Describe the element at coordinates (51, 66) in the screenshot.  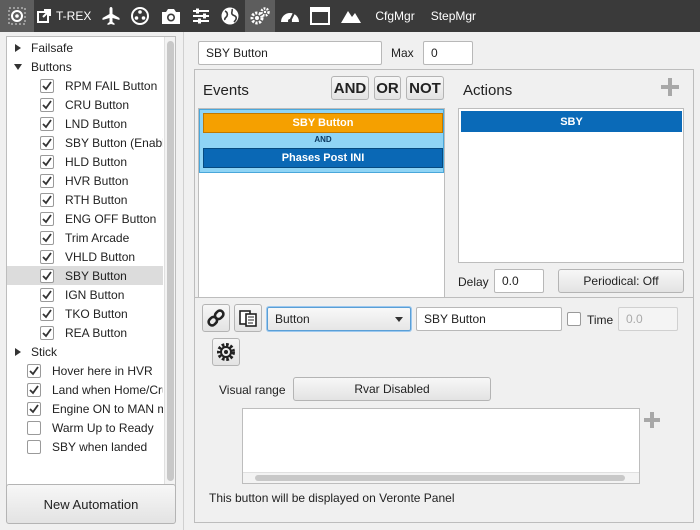
I see `tree-node-label: Buttons` at that location.